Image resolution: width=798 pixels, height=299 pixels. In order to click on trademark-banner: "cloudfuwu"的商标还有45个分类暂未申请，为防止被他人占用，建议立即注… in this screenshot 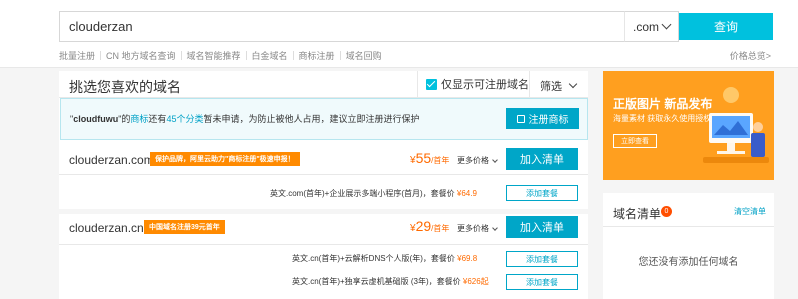, I will do `click(324, 119)`.